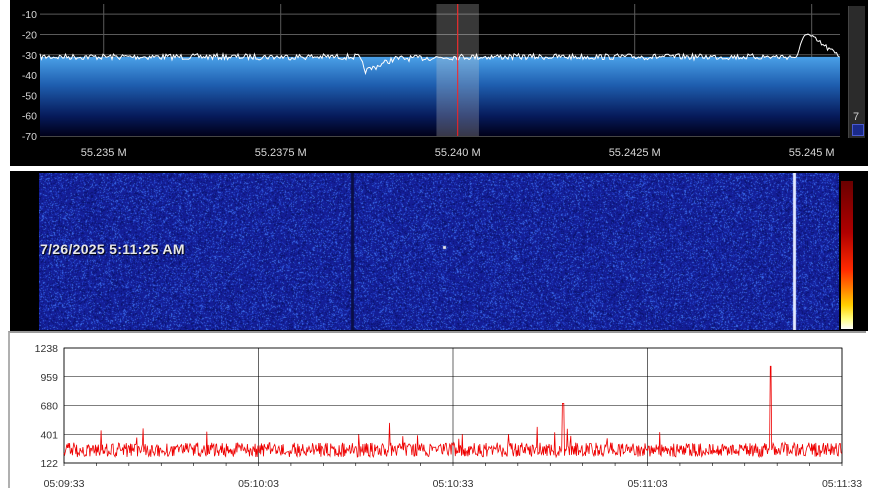 The image size is (888, 490). Describe the element at coordinates (49, 464) in the screenshot. I see `timeseries-y-tick-label: 122` at that location.